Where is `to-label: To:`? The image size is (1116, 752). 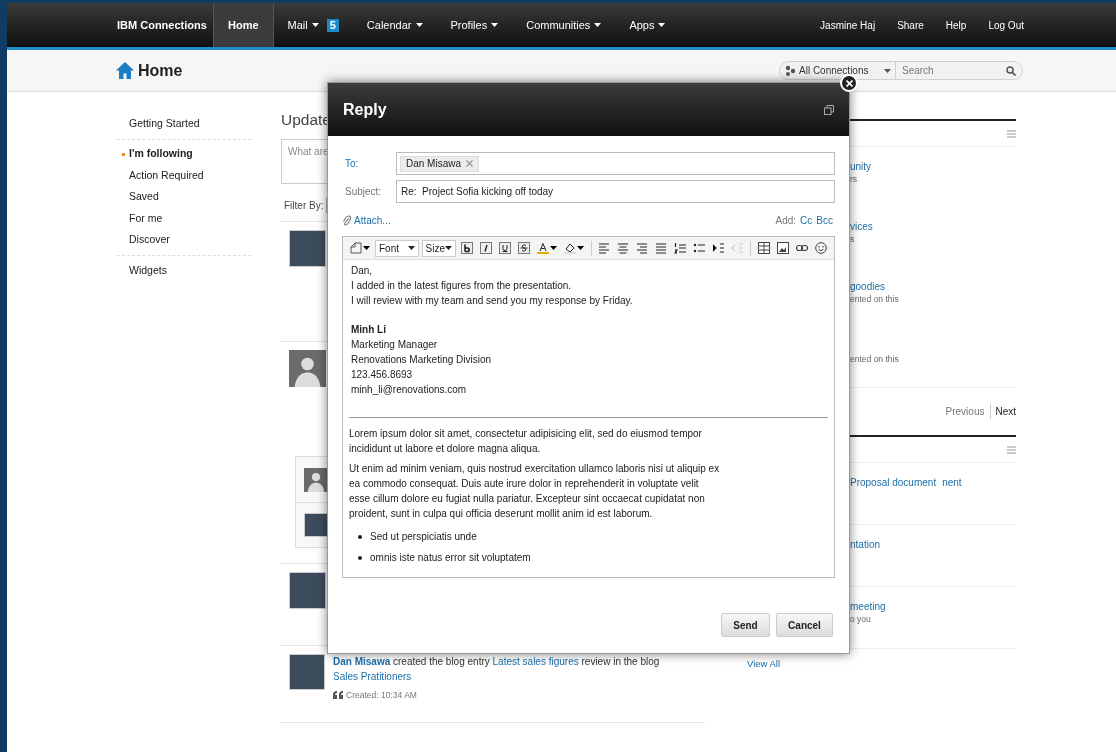 to-label: To: is located at coordinates (369, 163).